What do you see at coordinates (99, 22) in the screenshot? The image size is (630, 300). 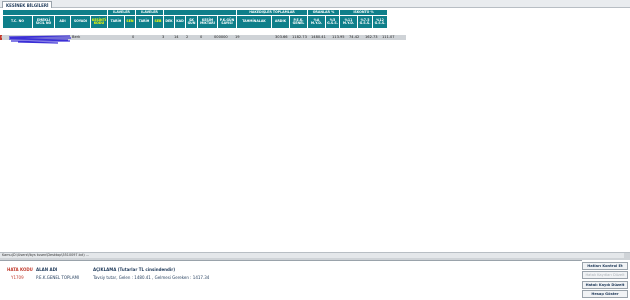 I see `col-kesinti-kodu: KESİNTİ KODU` at bounding box center [99, 22].